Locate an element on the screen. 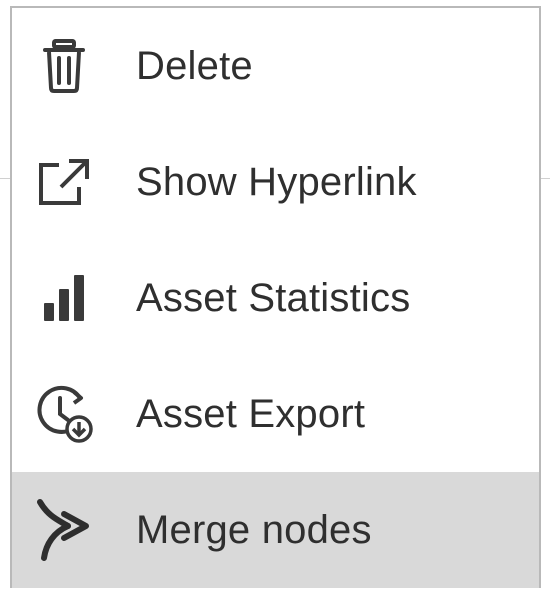 This screenshot has height=600, width=550. clock-download-icon is located at coordinates (64, 414).